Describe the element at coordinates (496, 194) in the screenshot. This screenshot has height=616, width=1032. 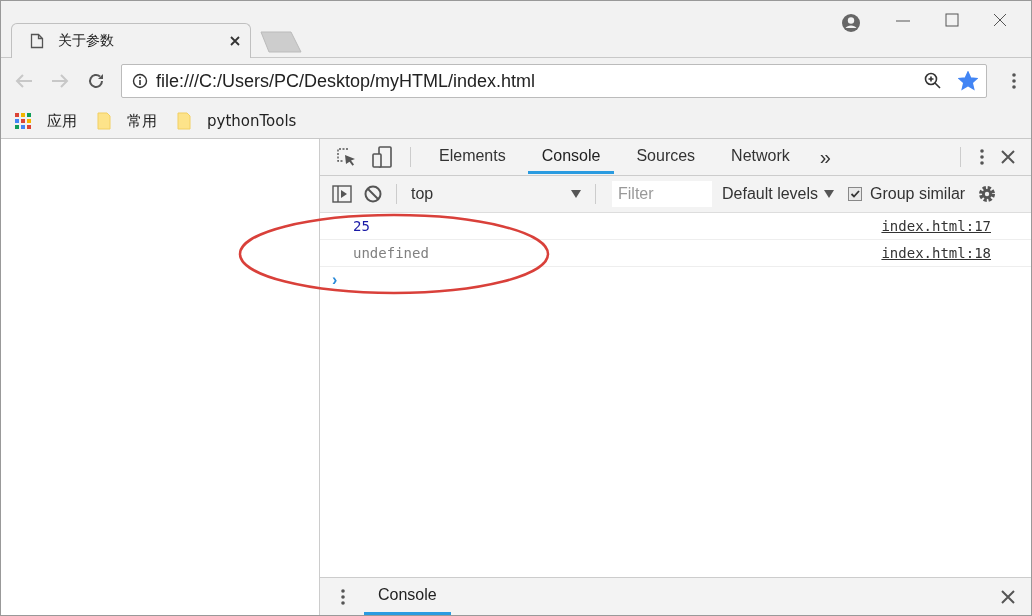
I see `context-dropdown: top` at that location.